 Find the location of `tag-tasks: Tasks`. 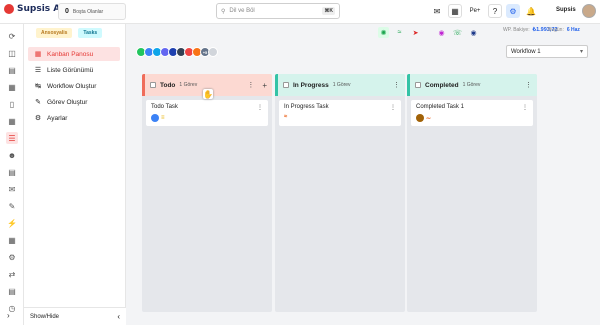

tag-tasks: Tasks is located at coordinates (90, 33).